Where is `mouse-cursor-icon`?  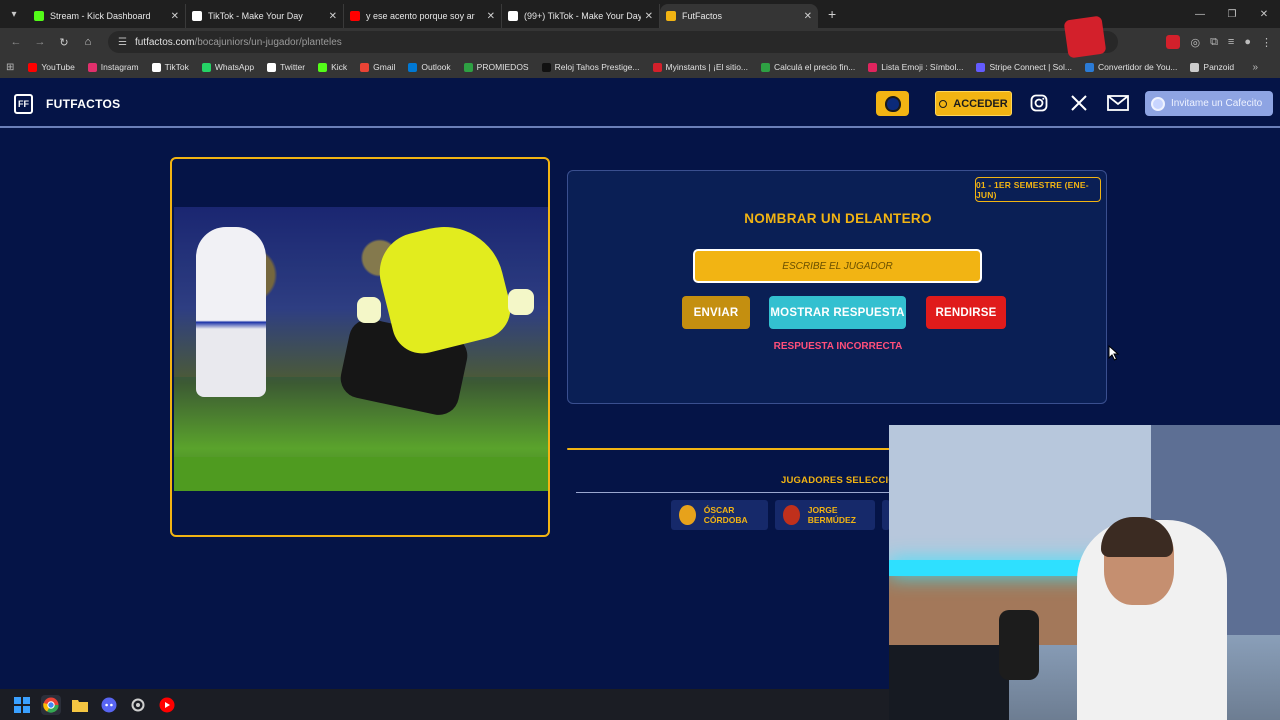 mouse-cursor-icon is located at coordinates (1114, 353).